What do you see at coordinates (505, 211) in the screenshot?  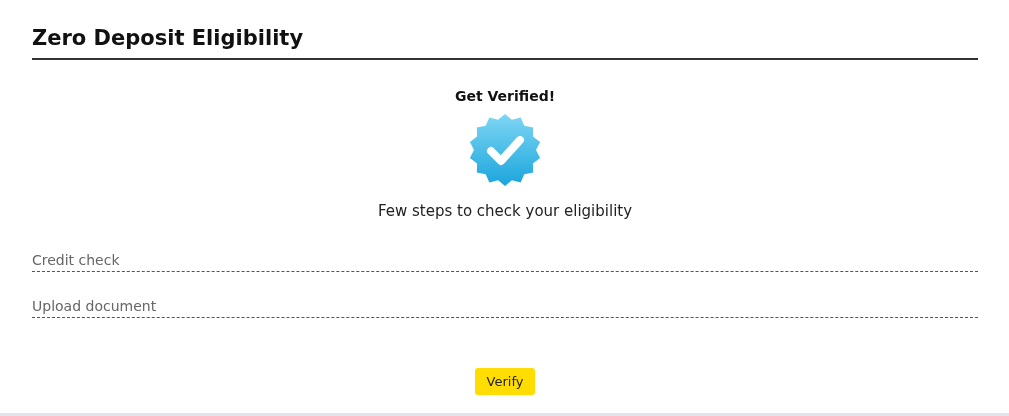 I see `subtitle: Few steps to check your eligibility` at bounding box center [505, 211].